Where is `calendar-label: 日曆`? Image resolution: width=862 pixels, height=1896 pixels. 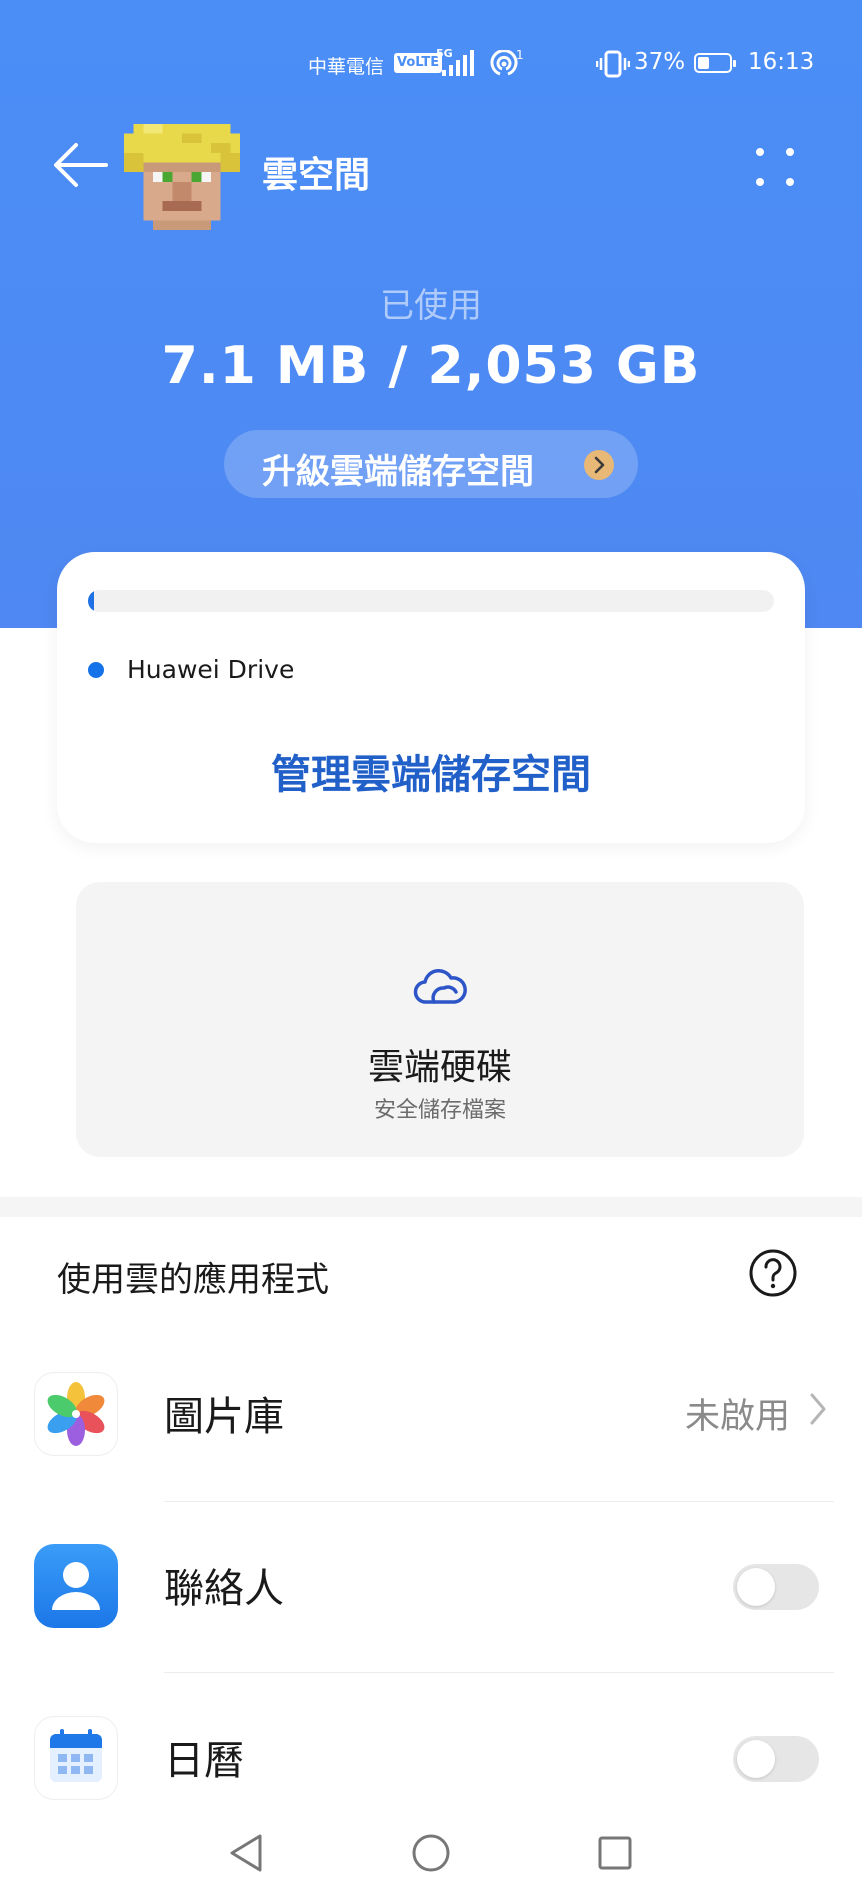
calendar-label: 日曆 is located at coordinates (204, 1761).